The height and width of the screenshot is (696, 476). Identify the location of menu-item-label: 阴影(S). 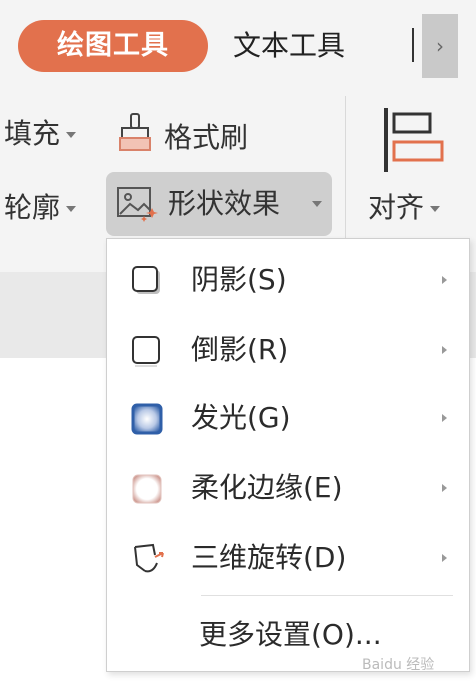
(239, 279).